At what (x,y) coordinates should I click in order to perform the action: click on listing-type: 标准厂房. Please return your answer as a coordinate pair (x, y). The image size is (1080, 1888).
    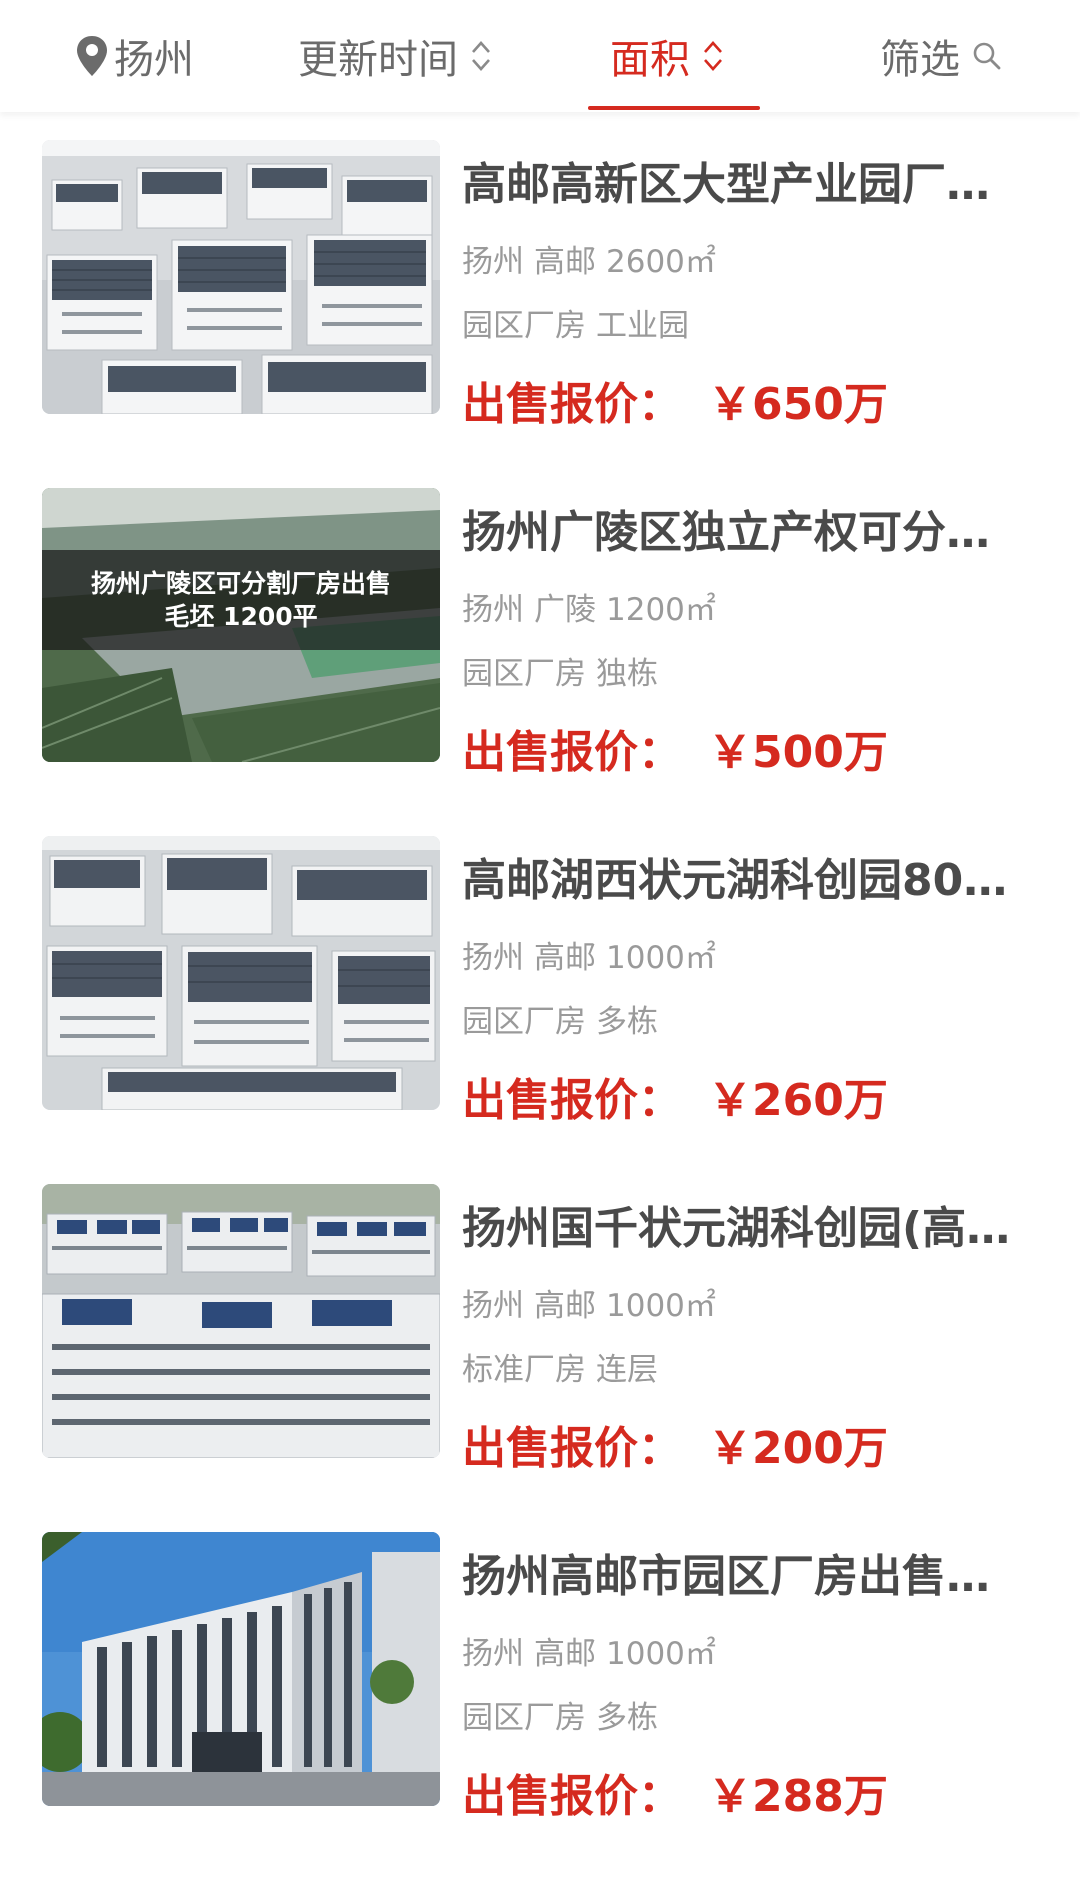
    Looking at the image, I should click on (524, 1370).